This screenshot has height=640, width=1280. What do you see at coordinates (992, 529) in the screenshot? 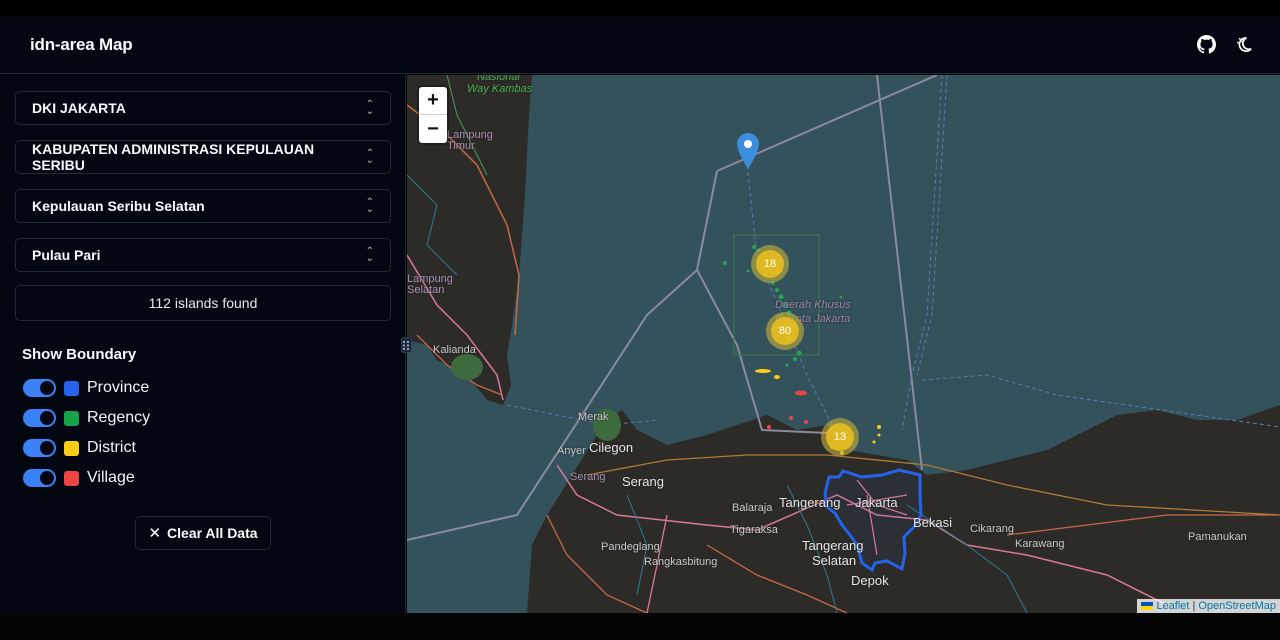
I see `map-label: Cikarang` at bounding box center [992, 529].